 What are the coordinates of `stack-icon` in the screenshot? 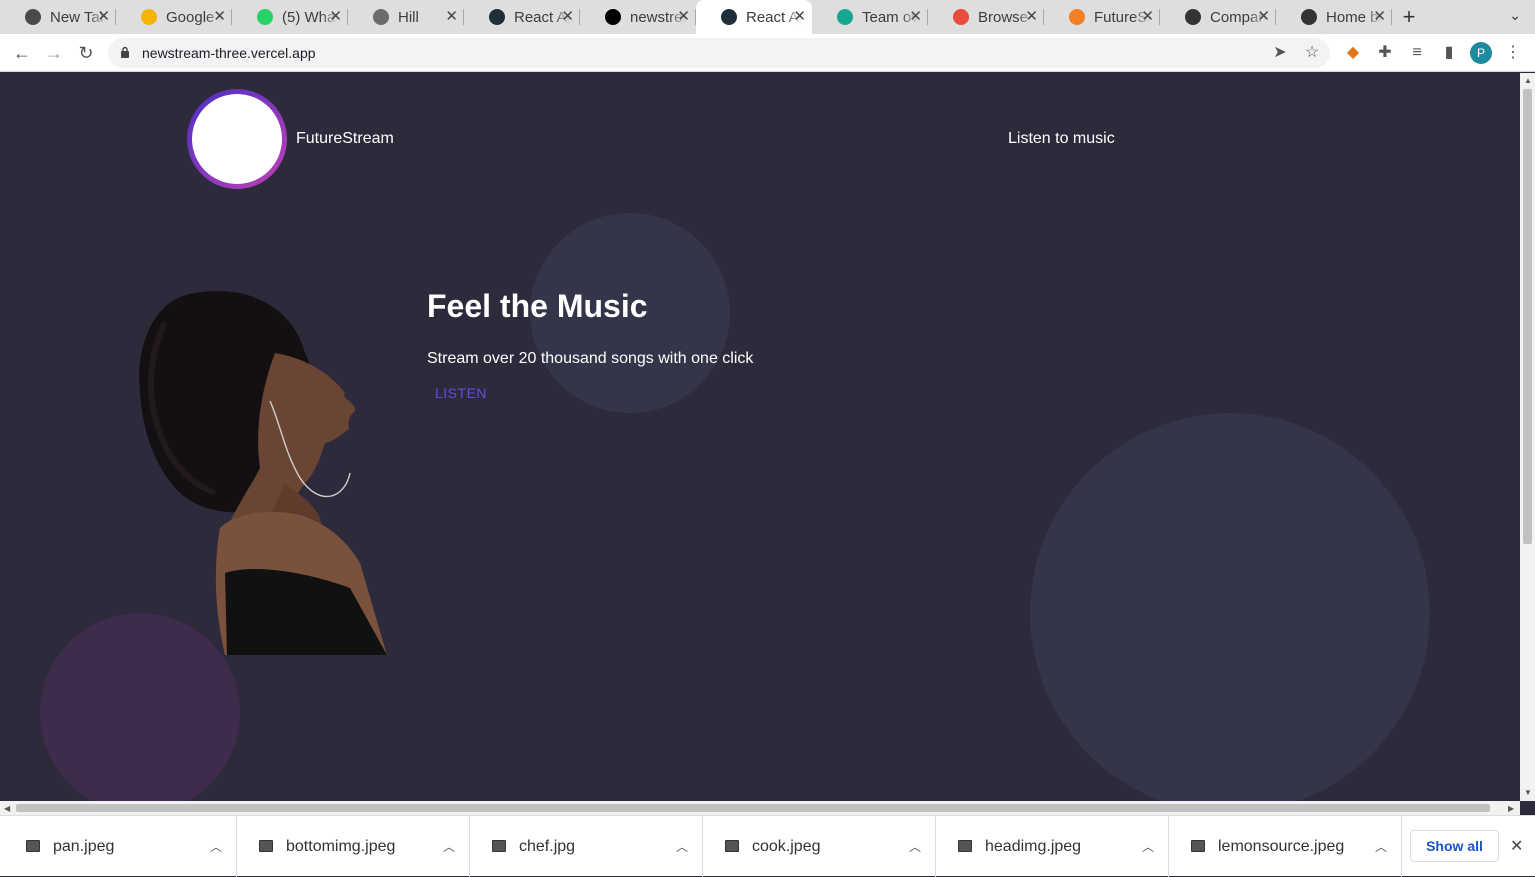 It's located at (1077, 17).